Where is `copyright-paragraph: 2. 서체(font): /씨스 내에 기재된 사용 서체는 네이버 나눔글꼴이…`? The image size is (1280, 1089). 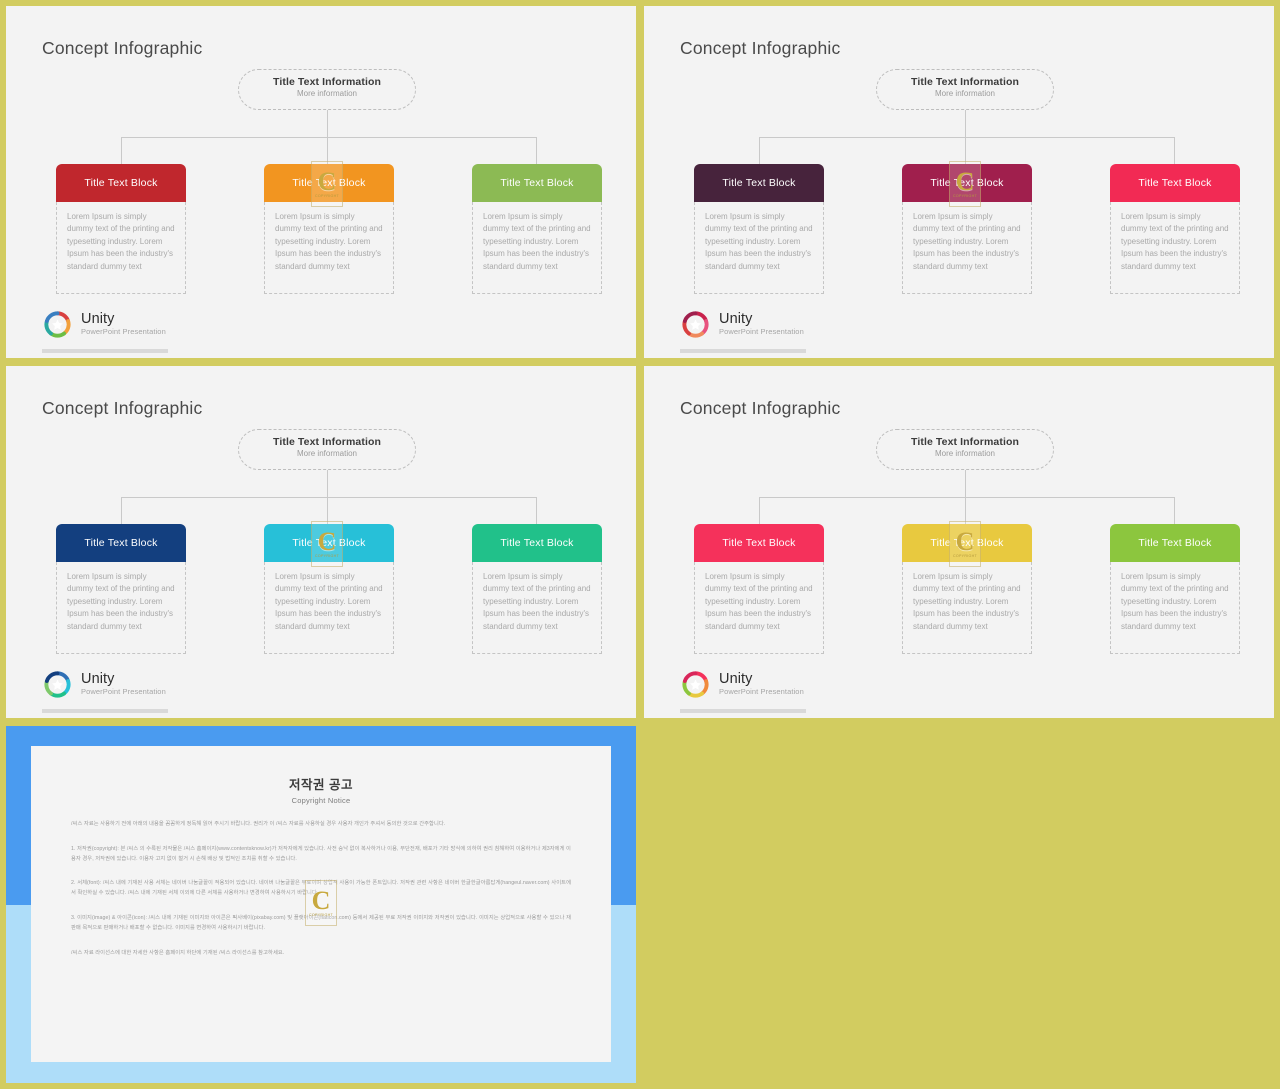 copyright-paragraph: 2. 서체(font): /씨스 내에 기재된 사용 서체는 네이버 나눔글꼴이… is located at coordinates (321, 888).